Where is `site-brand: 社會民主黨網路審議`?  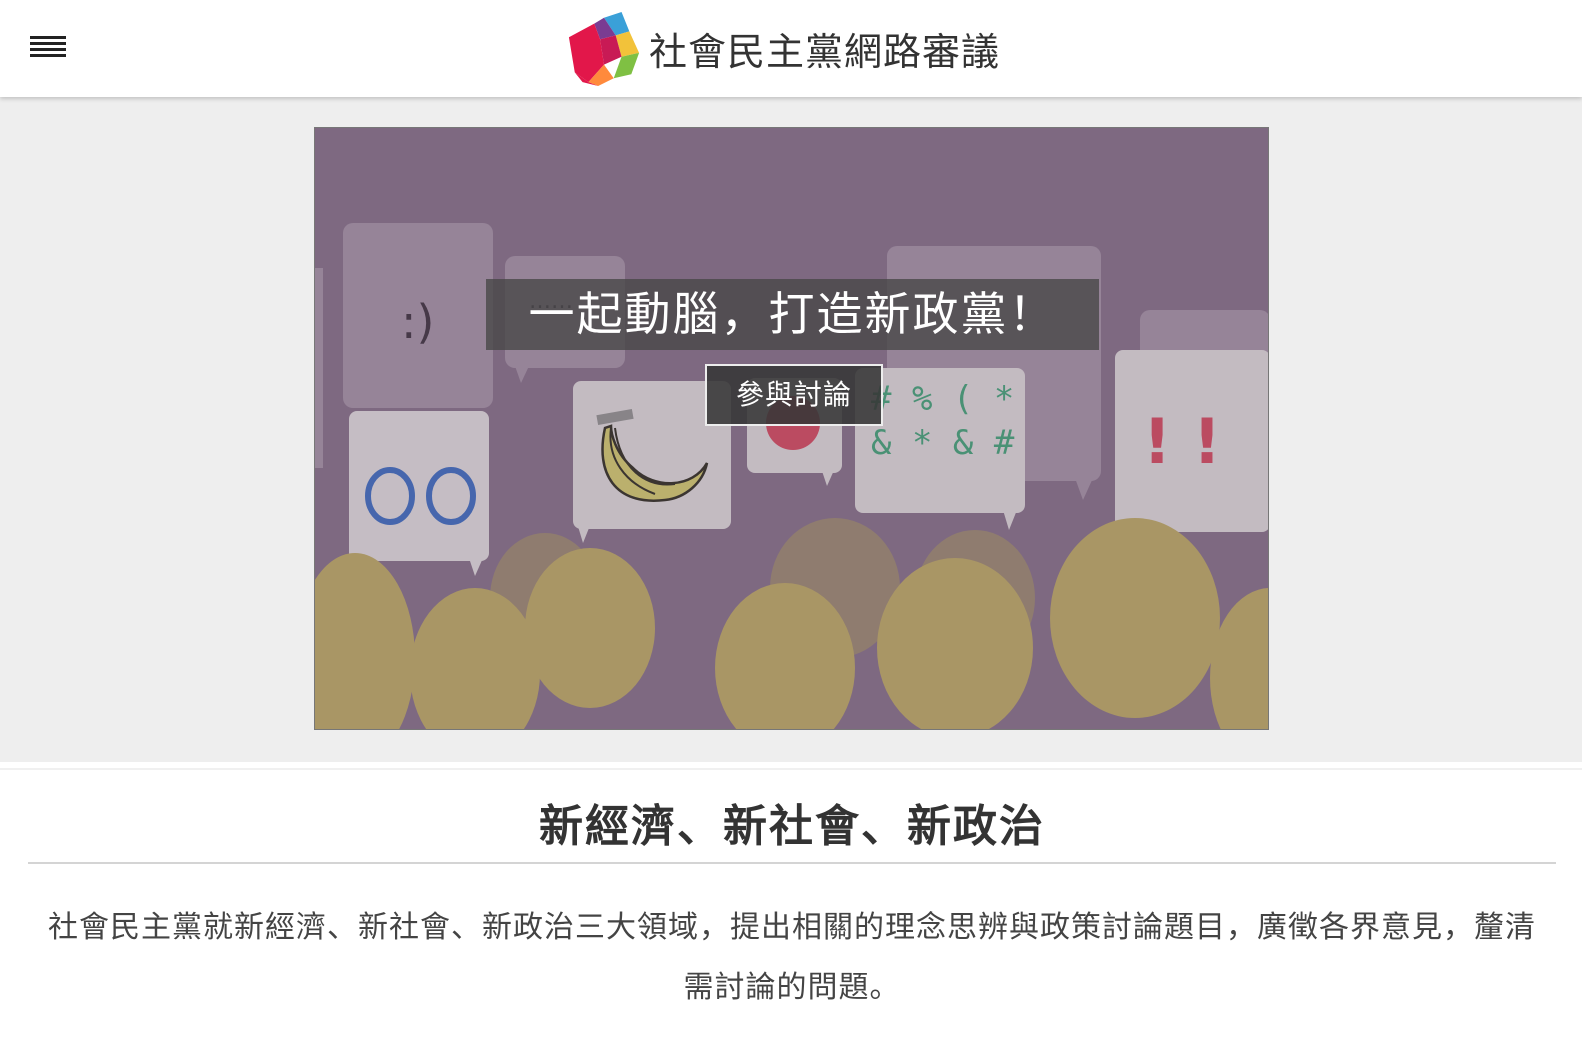 site-brand: 社會民主黨網路審議 is located at coordinates (782, 48).